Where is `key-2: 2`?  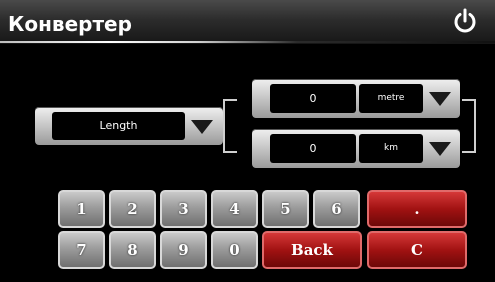 key-2: 2 is located at coordinates (132, 209).